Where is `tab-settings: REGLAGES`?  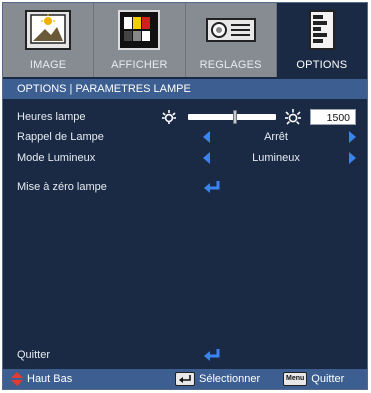
tab-settings: REGLAGES is located at coordinates (231, 40).